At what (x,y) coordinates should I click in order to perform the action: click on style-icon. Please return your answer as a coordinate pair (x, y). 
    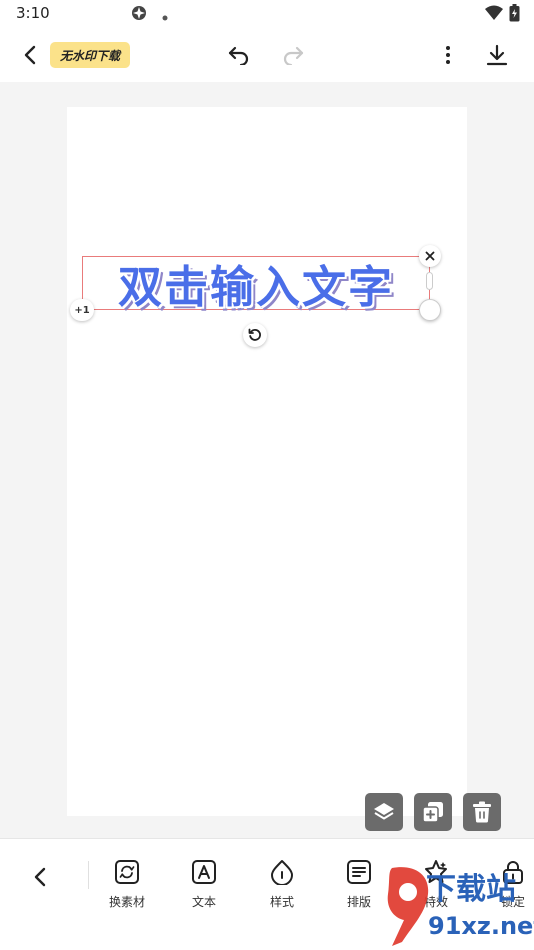
    Looking at the image, I should click on (282, 872).